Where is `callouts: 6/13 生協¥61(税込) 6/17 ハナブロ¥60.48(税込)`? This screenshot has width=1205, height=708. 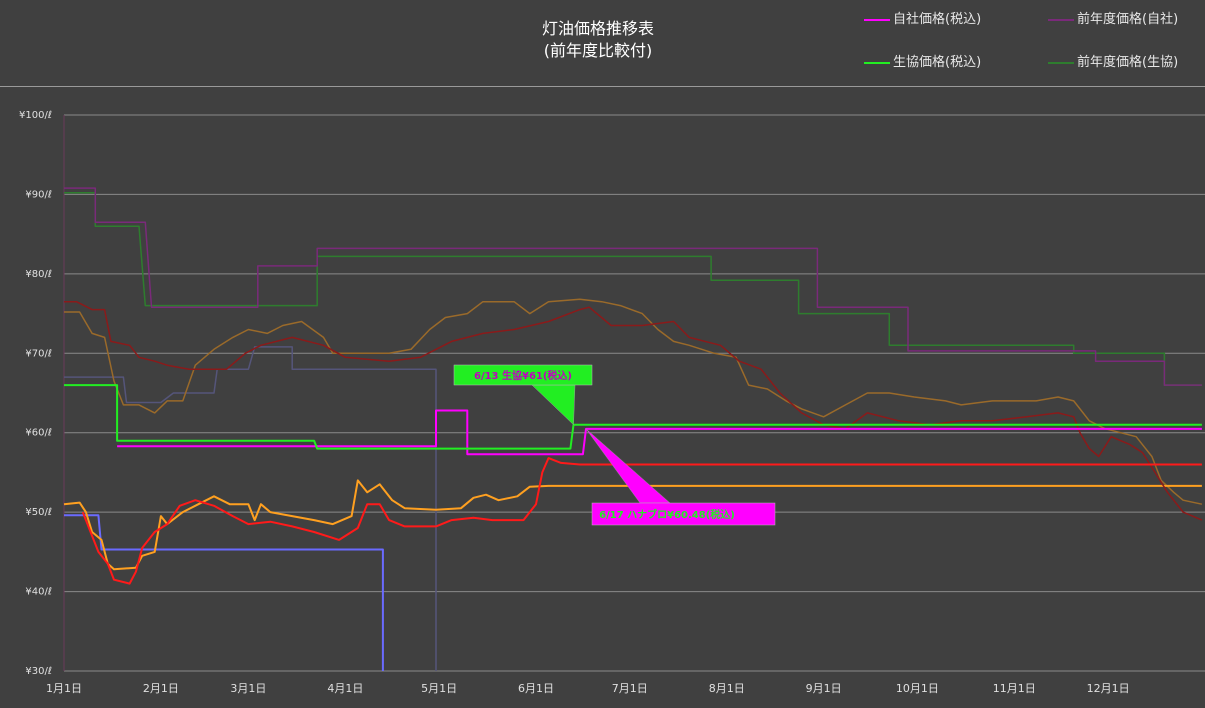
callouts: 6/13 生協¥61(税込) 6/17 ハナブロ¥60.48(税込) is located at coordinates (614, 445).